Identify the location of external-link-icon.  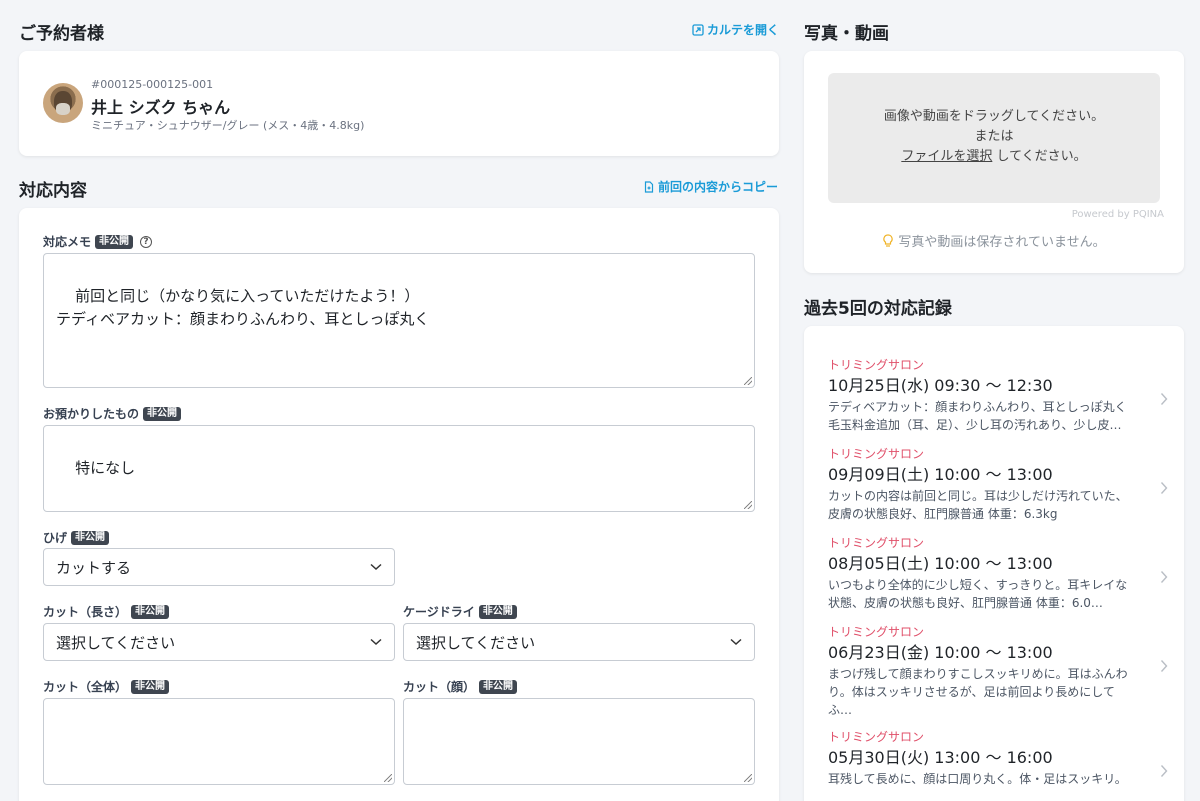
(698, 29).